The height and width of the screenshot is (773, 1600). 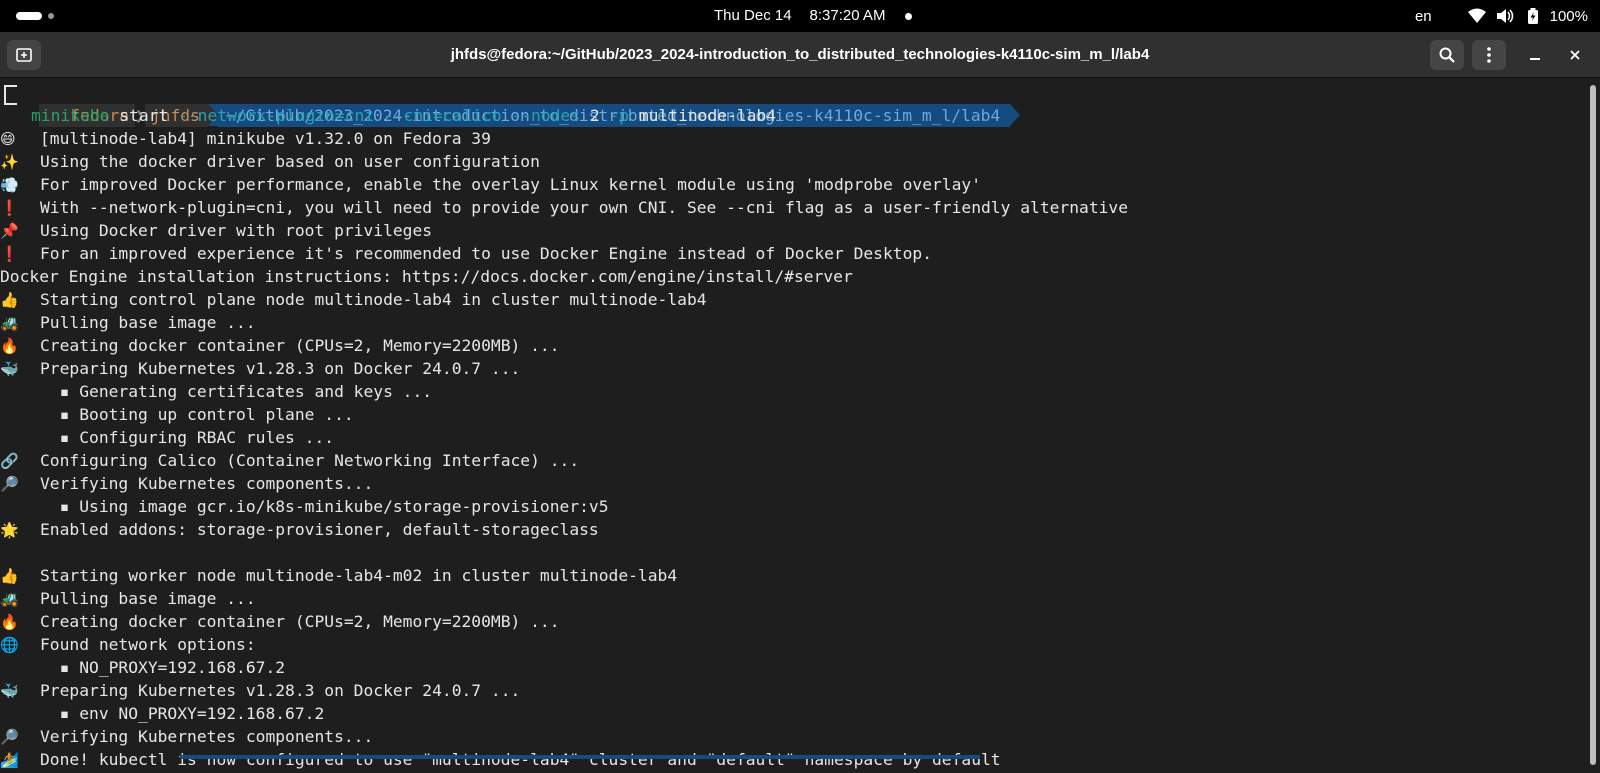 What do you see at coordinates (29, 16) in the screenshot?
I see `workspace-indicator-active` at bounding box center [29, 16].